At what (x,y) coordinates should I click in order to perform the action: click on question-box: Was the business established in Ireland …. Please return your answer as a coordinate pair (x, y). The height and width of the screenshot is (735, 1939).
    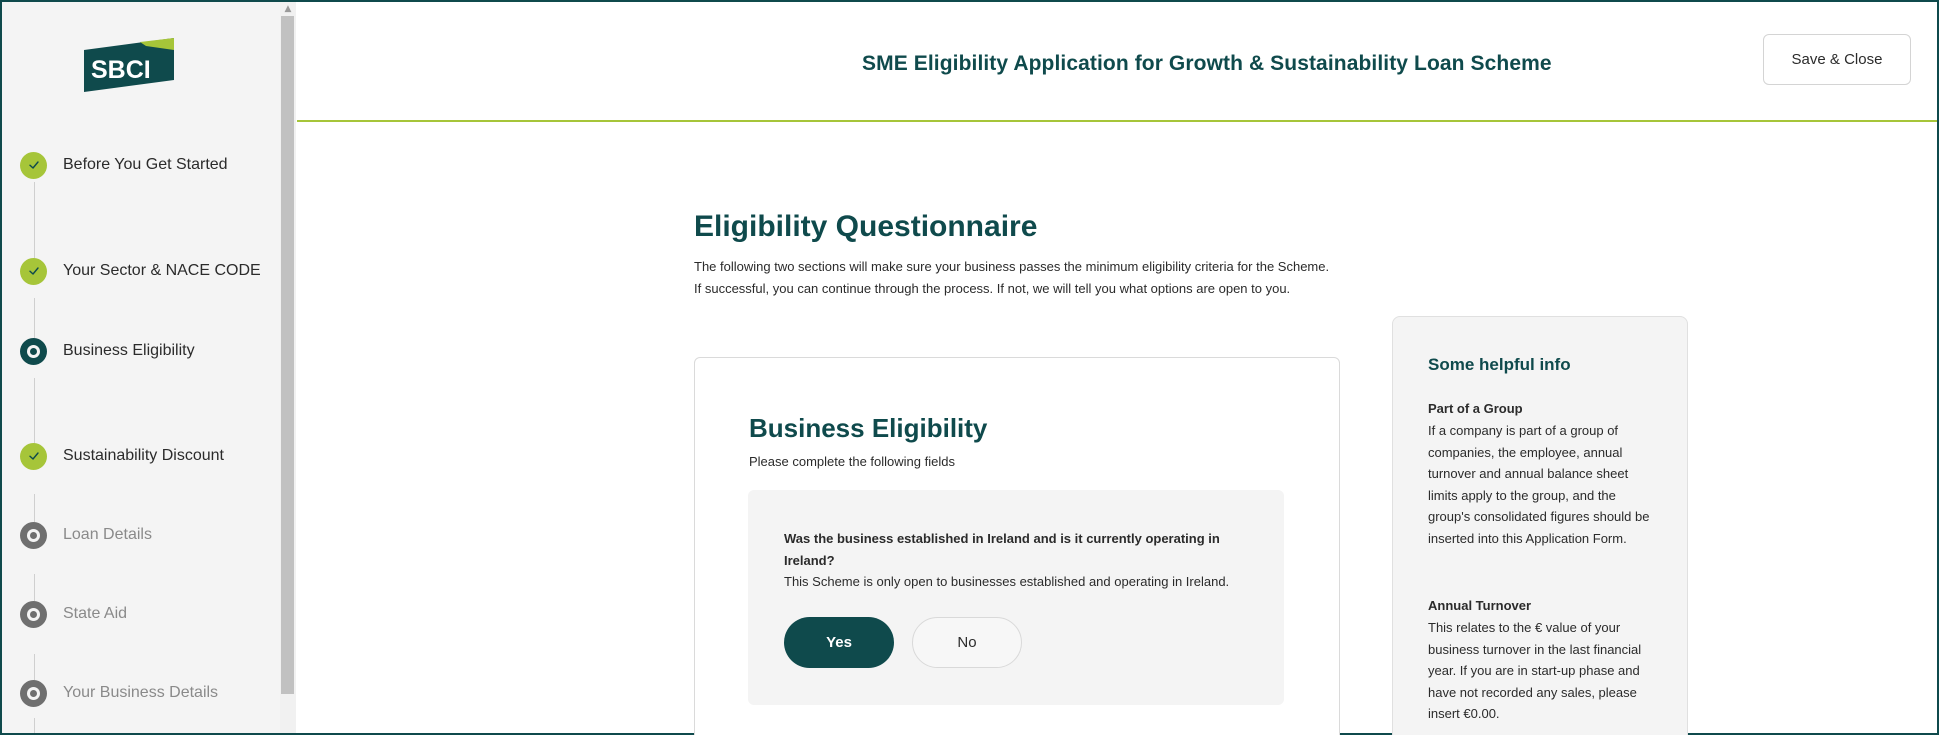
    Looking at the image, I should click on (1016, 597).